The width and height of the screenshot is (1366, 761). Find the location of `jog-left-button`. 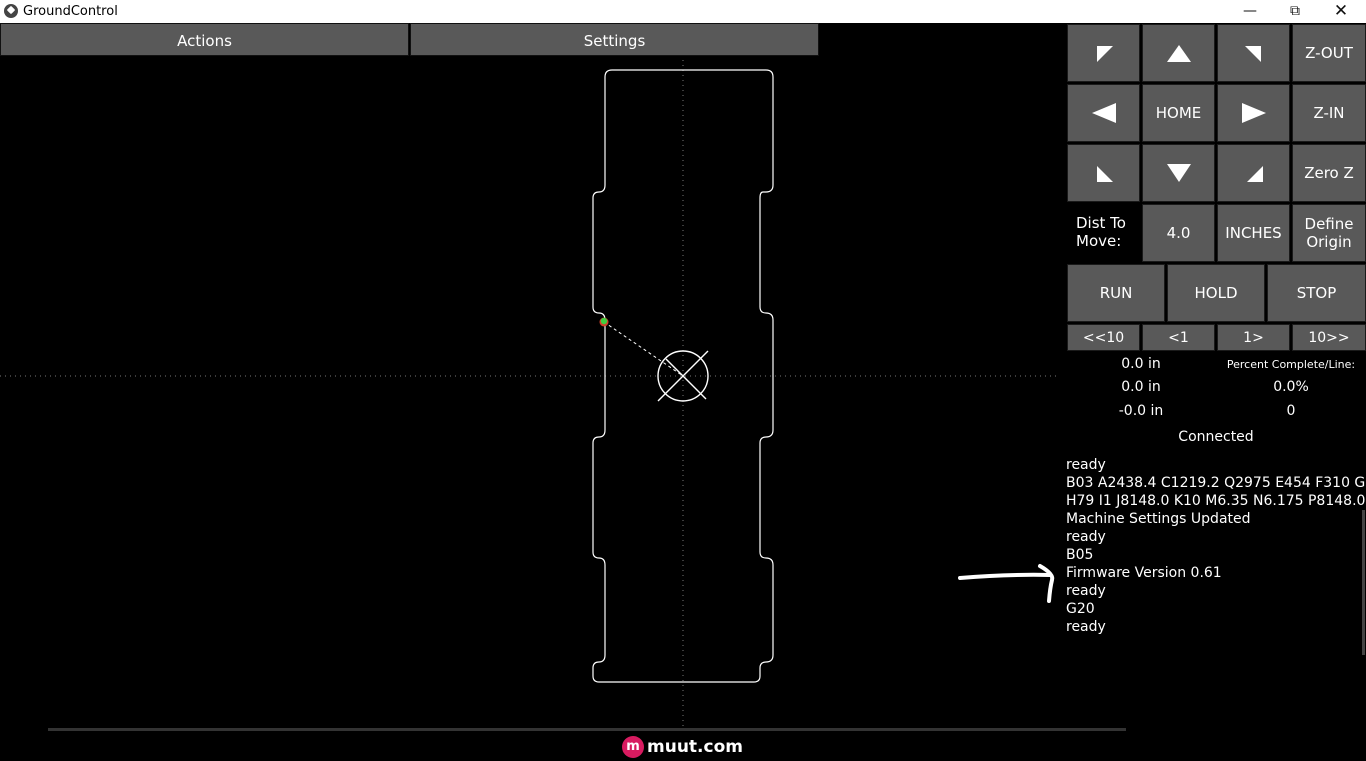

jog-left-button is located at coordinates (1103, 113).